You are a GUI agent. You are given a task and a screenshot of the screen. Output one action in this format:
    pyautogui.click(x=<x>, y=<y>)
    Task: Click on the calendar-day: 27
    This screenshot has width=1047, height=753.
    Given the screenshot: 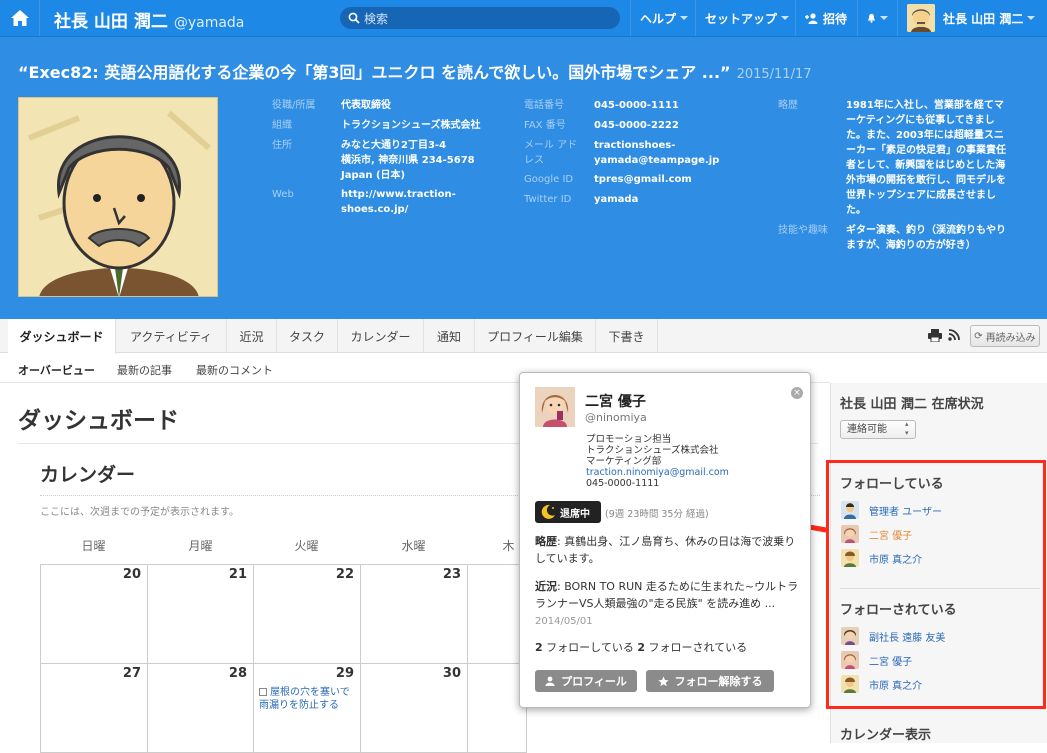 What is the action you would take?
    pyautogui.click(x=94, y=708)
    